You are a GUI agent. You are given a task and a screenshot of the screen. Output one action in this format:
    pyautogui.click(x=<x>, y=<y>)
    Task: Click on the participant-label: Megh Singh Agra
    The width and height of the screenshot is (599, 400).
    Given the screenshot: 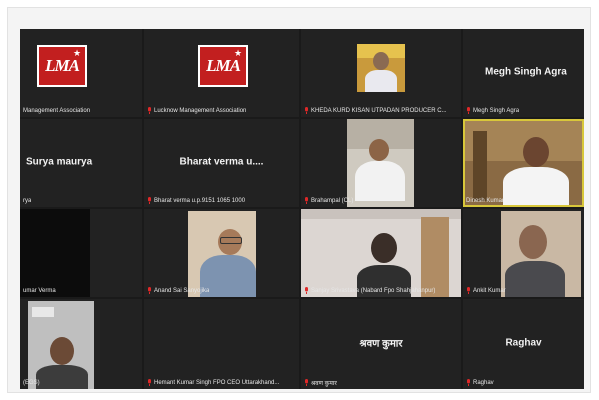 What is the action you would take?
    pyautogui.click(x=492, y=110)
    